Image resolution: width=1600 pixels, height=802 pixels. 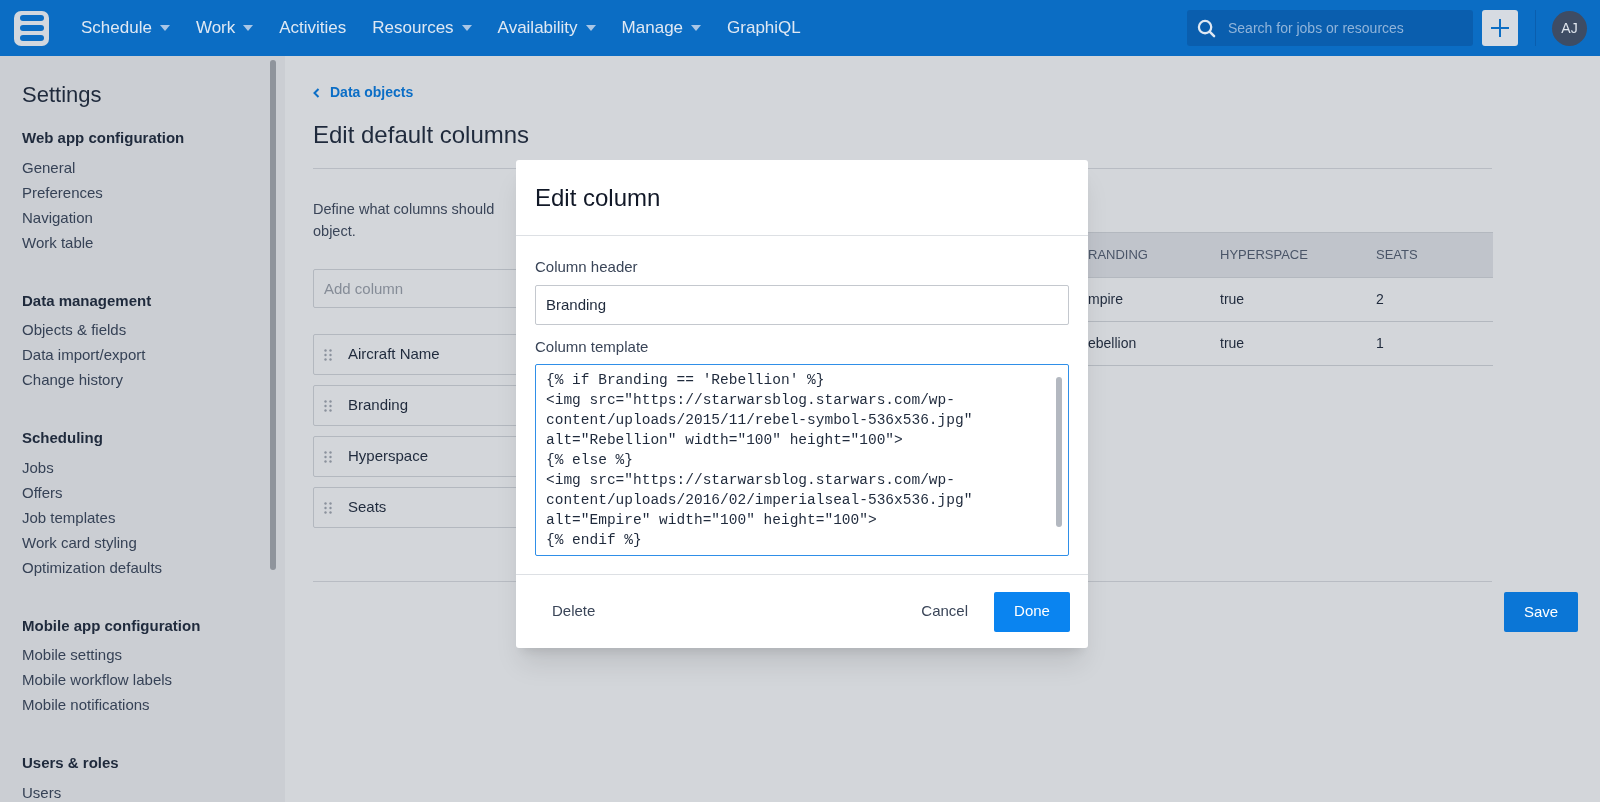 I want to click on column-name: Branding, so click(x=378, y=405).